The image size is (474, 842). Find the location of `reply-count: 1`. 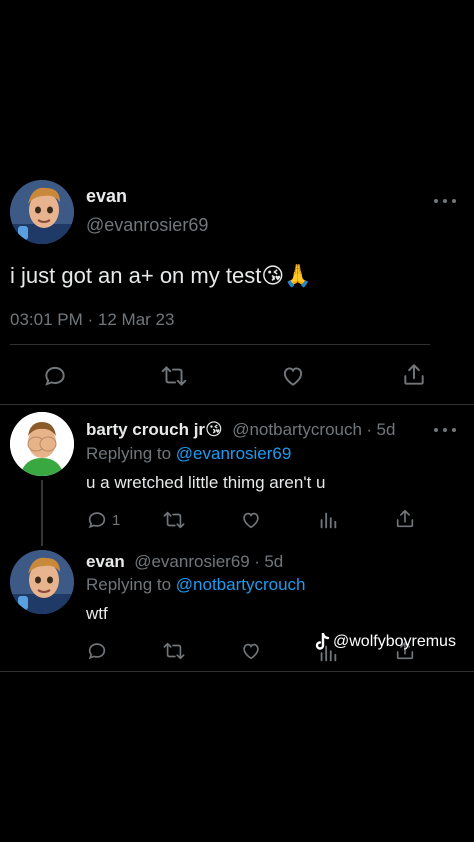

reply-count: 1 is located at coordinates (116, 520).